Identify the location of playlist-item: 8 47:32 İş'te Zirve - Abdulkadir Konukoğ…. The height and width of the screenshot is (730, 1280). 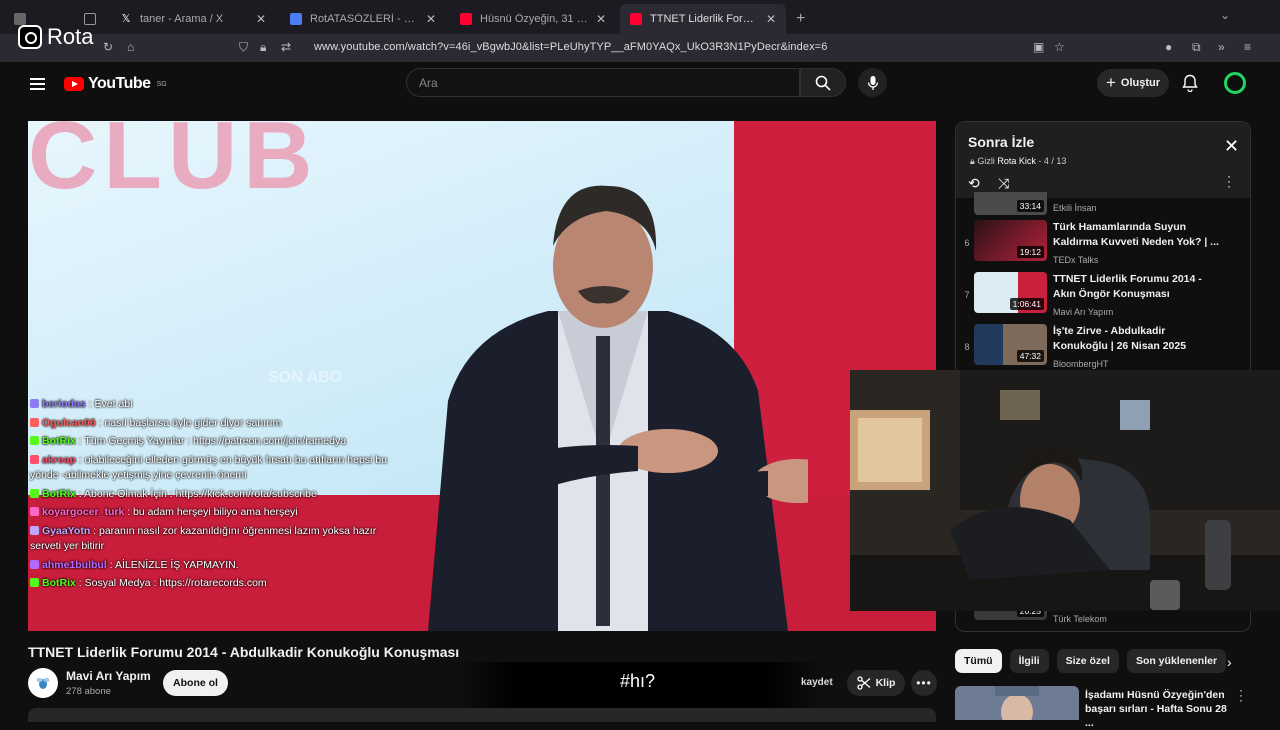
(1103, 350).